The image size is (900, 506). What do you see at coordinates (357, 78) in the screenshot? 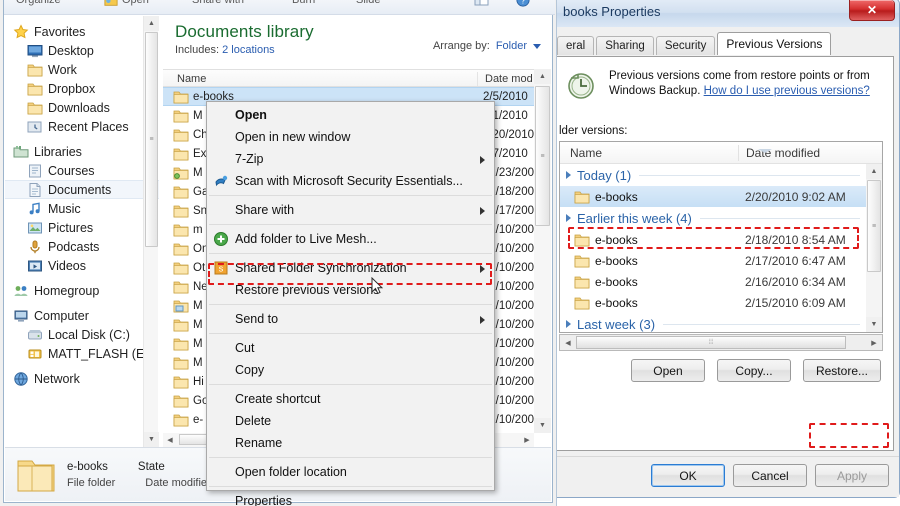
I see `column-header: Name Date mod` at bounding box center [357, 78].